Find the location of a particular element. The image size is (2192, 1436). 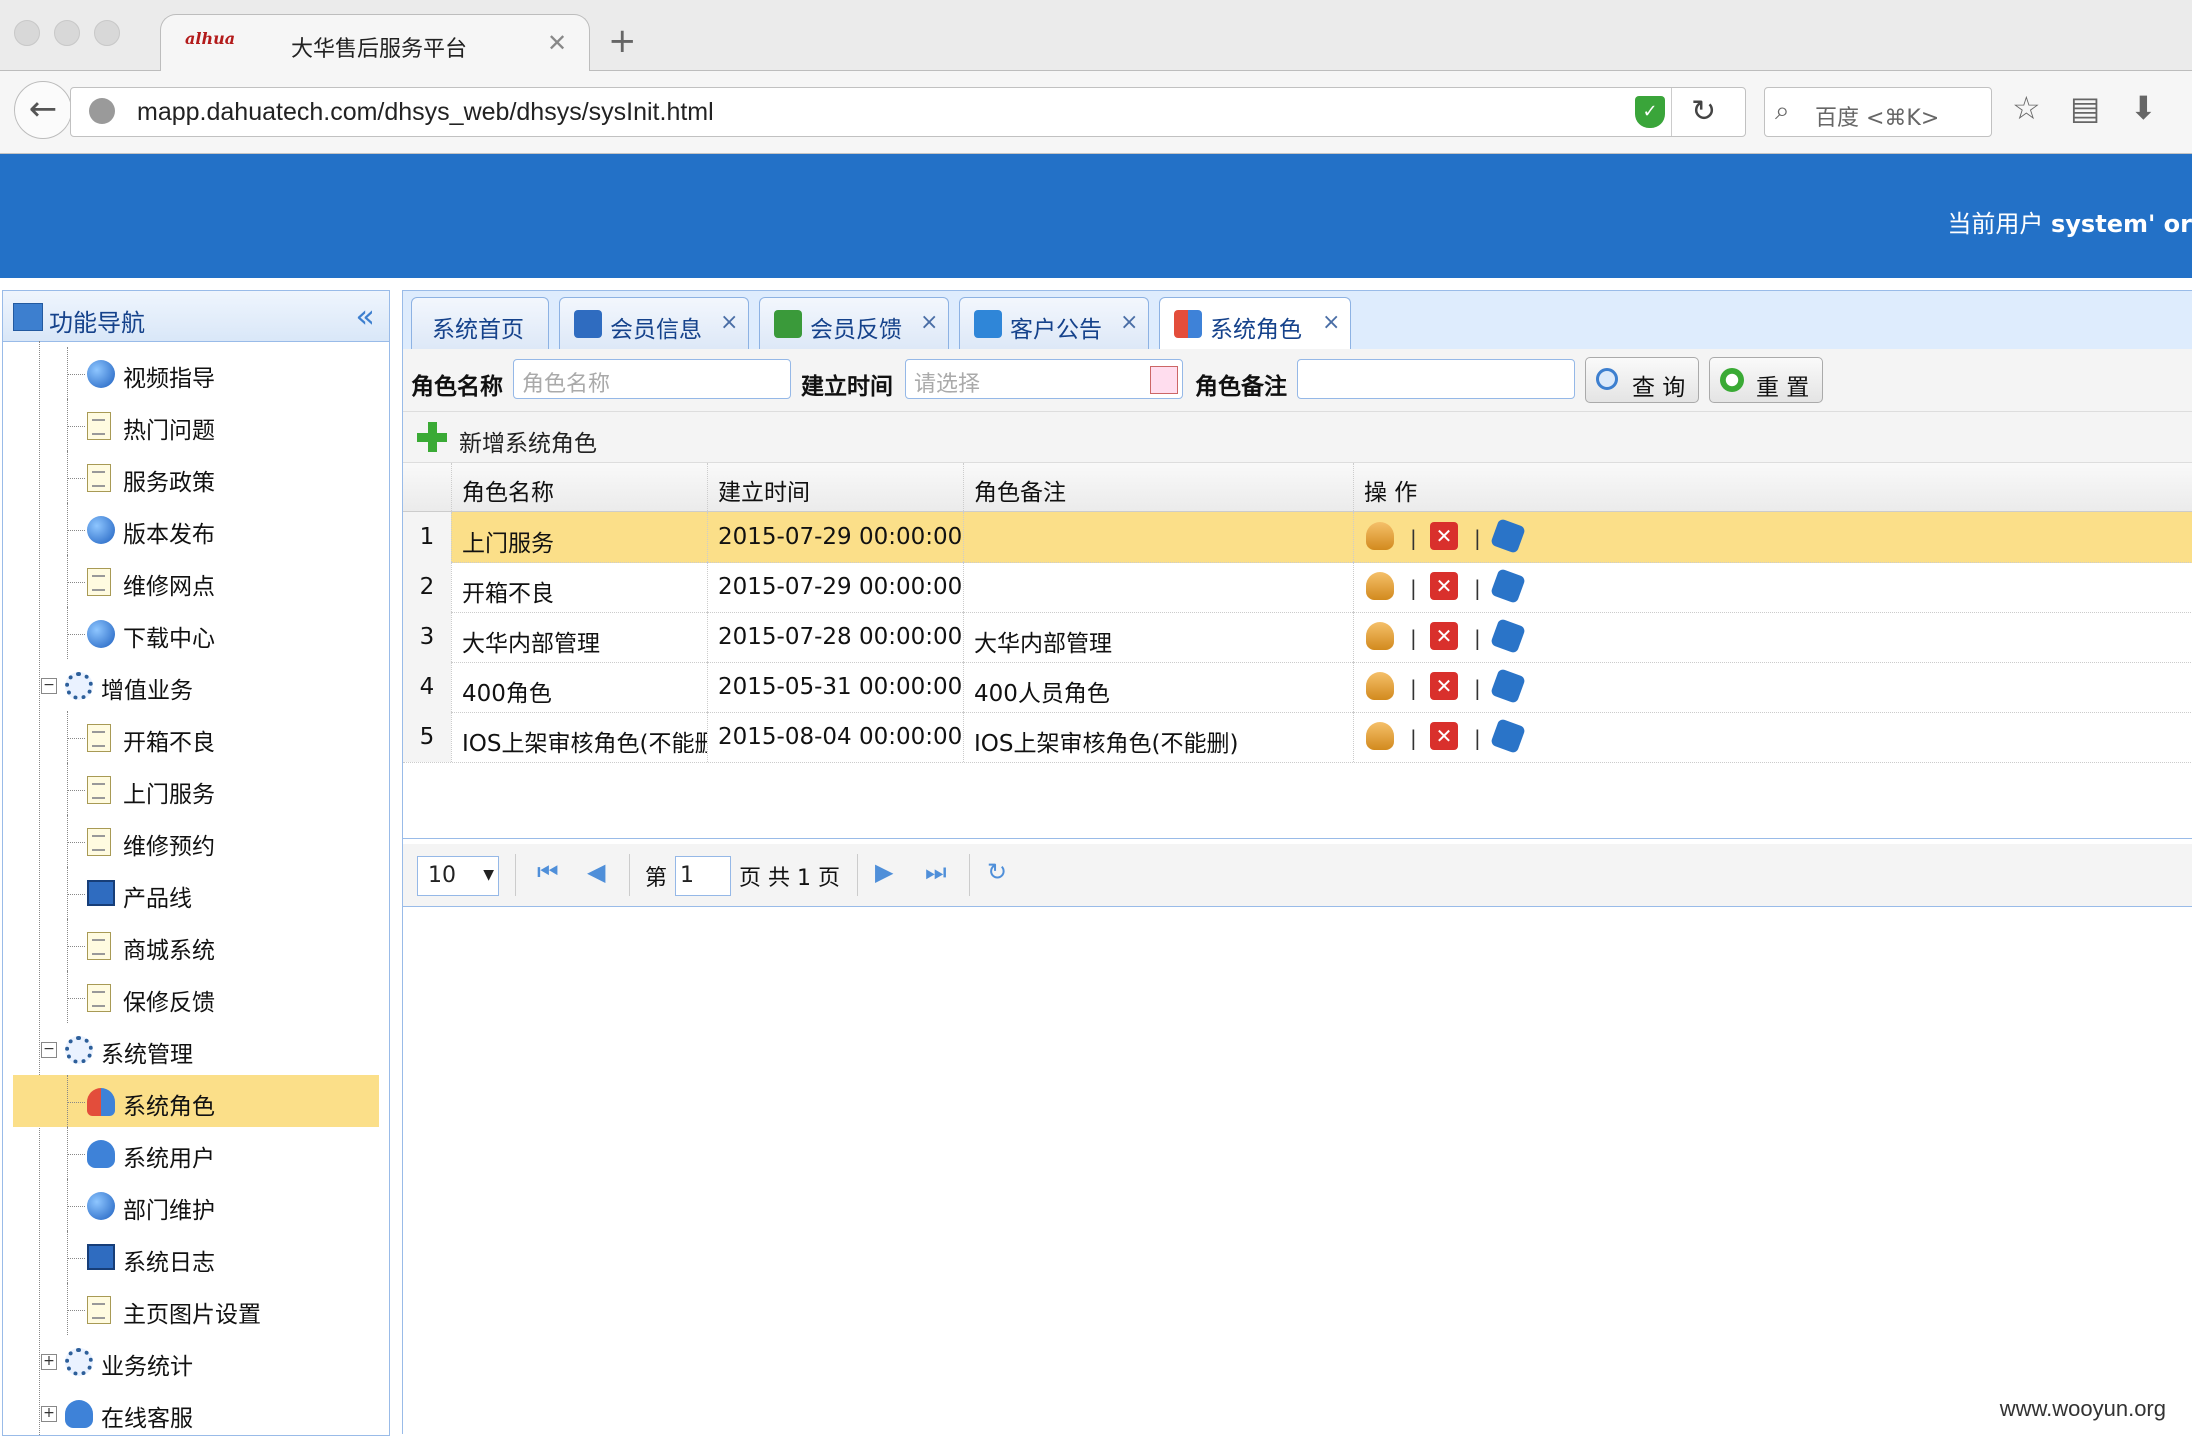

tab: 会员反馈 × is located at coordinates (854, 323).